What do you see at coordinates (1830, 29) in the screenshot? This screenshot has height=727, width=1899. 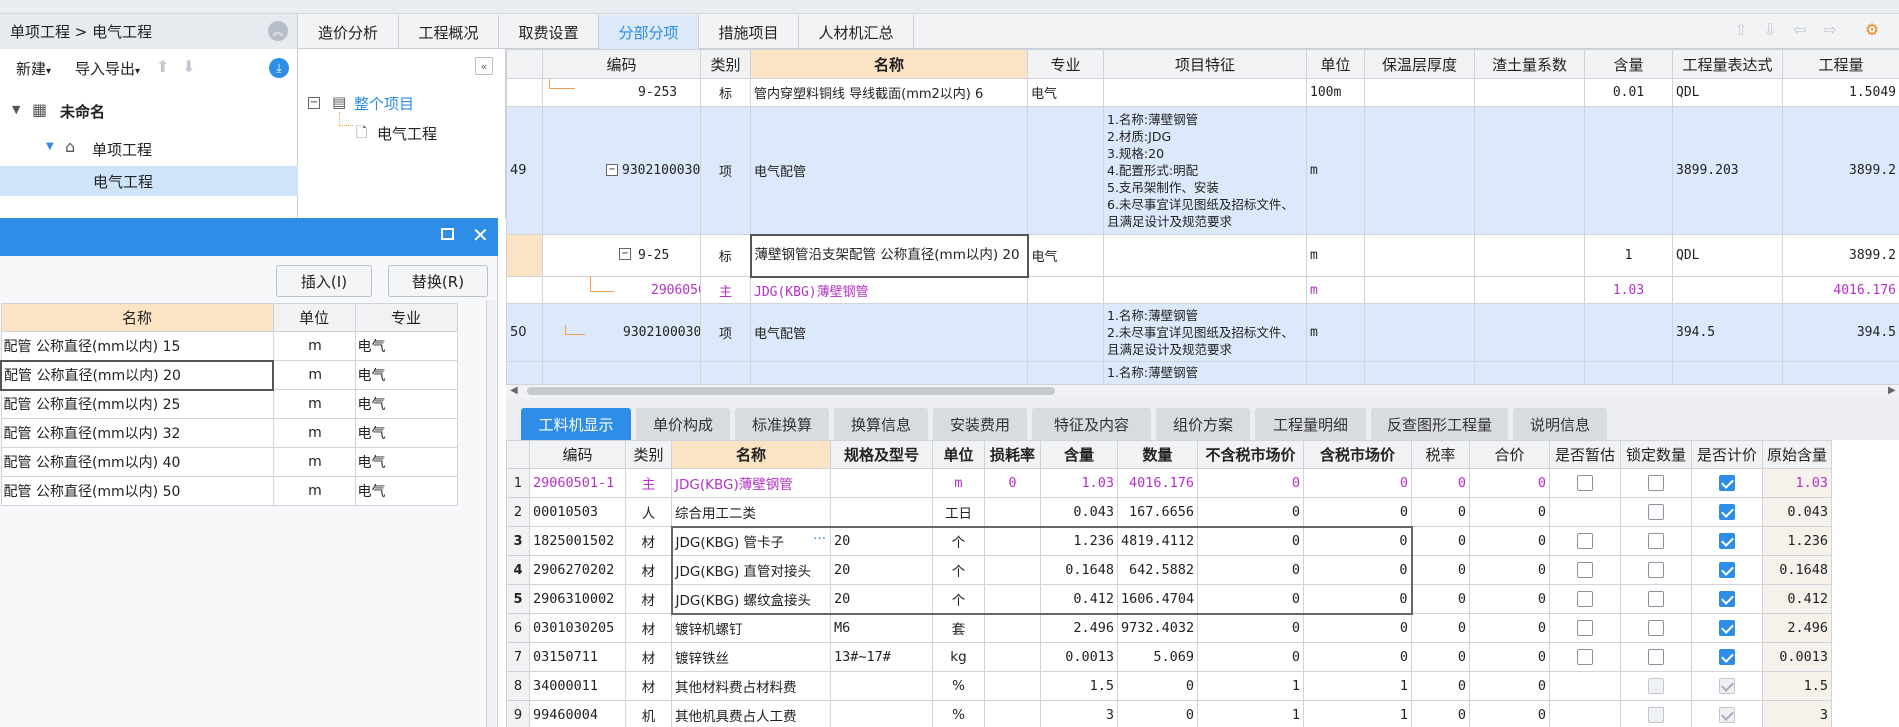 I see `arrow-right-icon: ⇨` at bounding box center [1830, 29].